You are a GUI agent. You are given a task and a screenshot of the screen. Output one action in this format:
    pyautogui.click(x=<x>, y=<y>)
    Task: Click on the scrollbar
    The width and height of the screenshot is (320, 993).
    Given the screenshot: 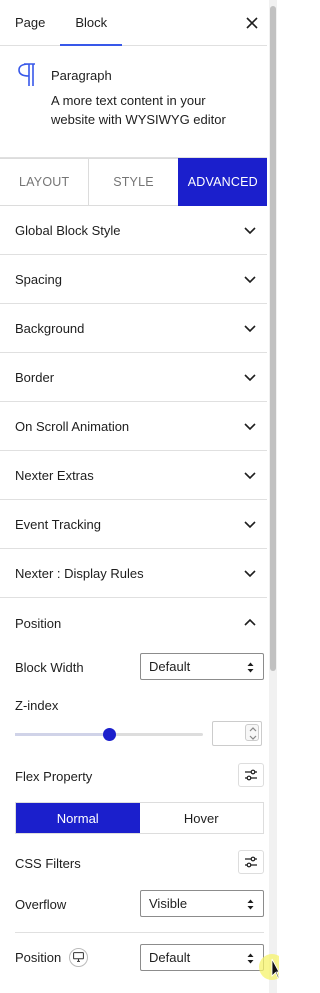 What is the action you would take?
    pyautogui.click(x=273, y=496)
    